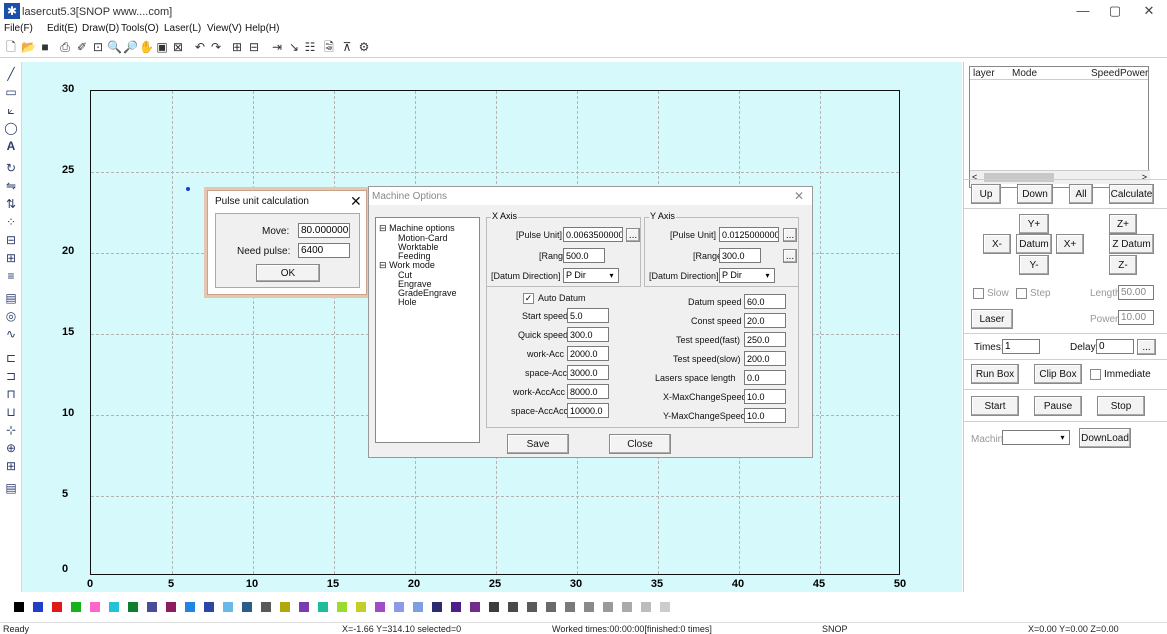  Describe the element at coordinates (1070, 244) in the screenshot. I see `x-plus-button: X+` at that location.